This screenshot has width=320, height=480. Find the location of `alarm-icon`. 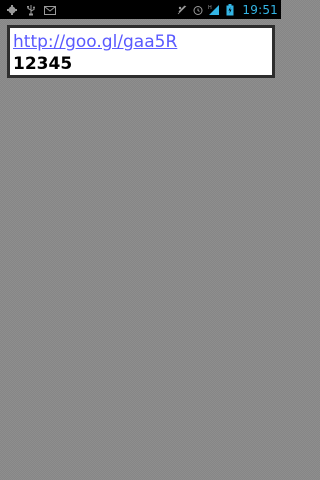

alarm-icon is located at coordinates (198, 10).